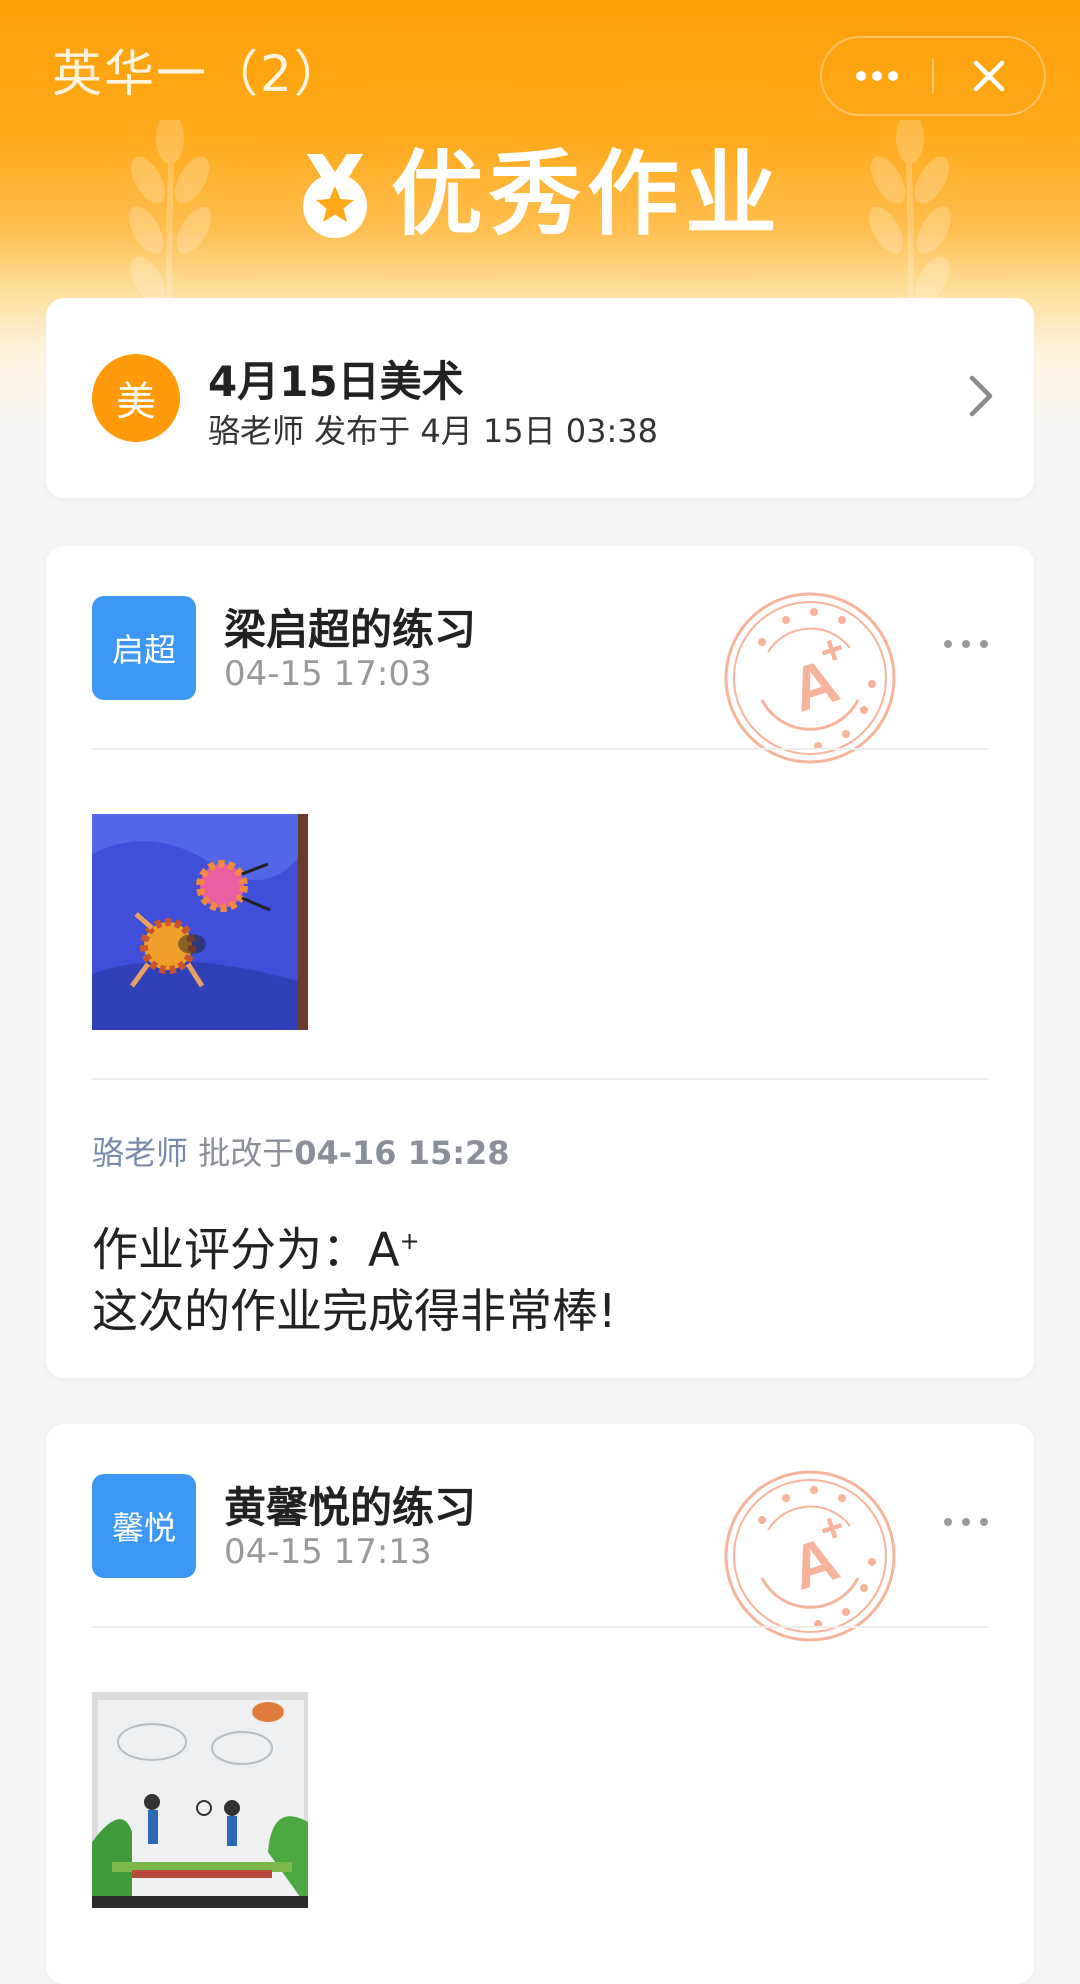 Image resolution: width=1080 pixels, height=1984 pixels. I want to click on medal-star-icon, so click(334, 196).